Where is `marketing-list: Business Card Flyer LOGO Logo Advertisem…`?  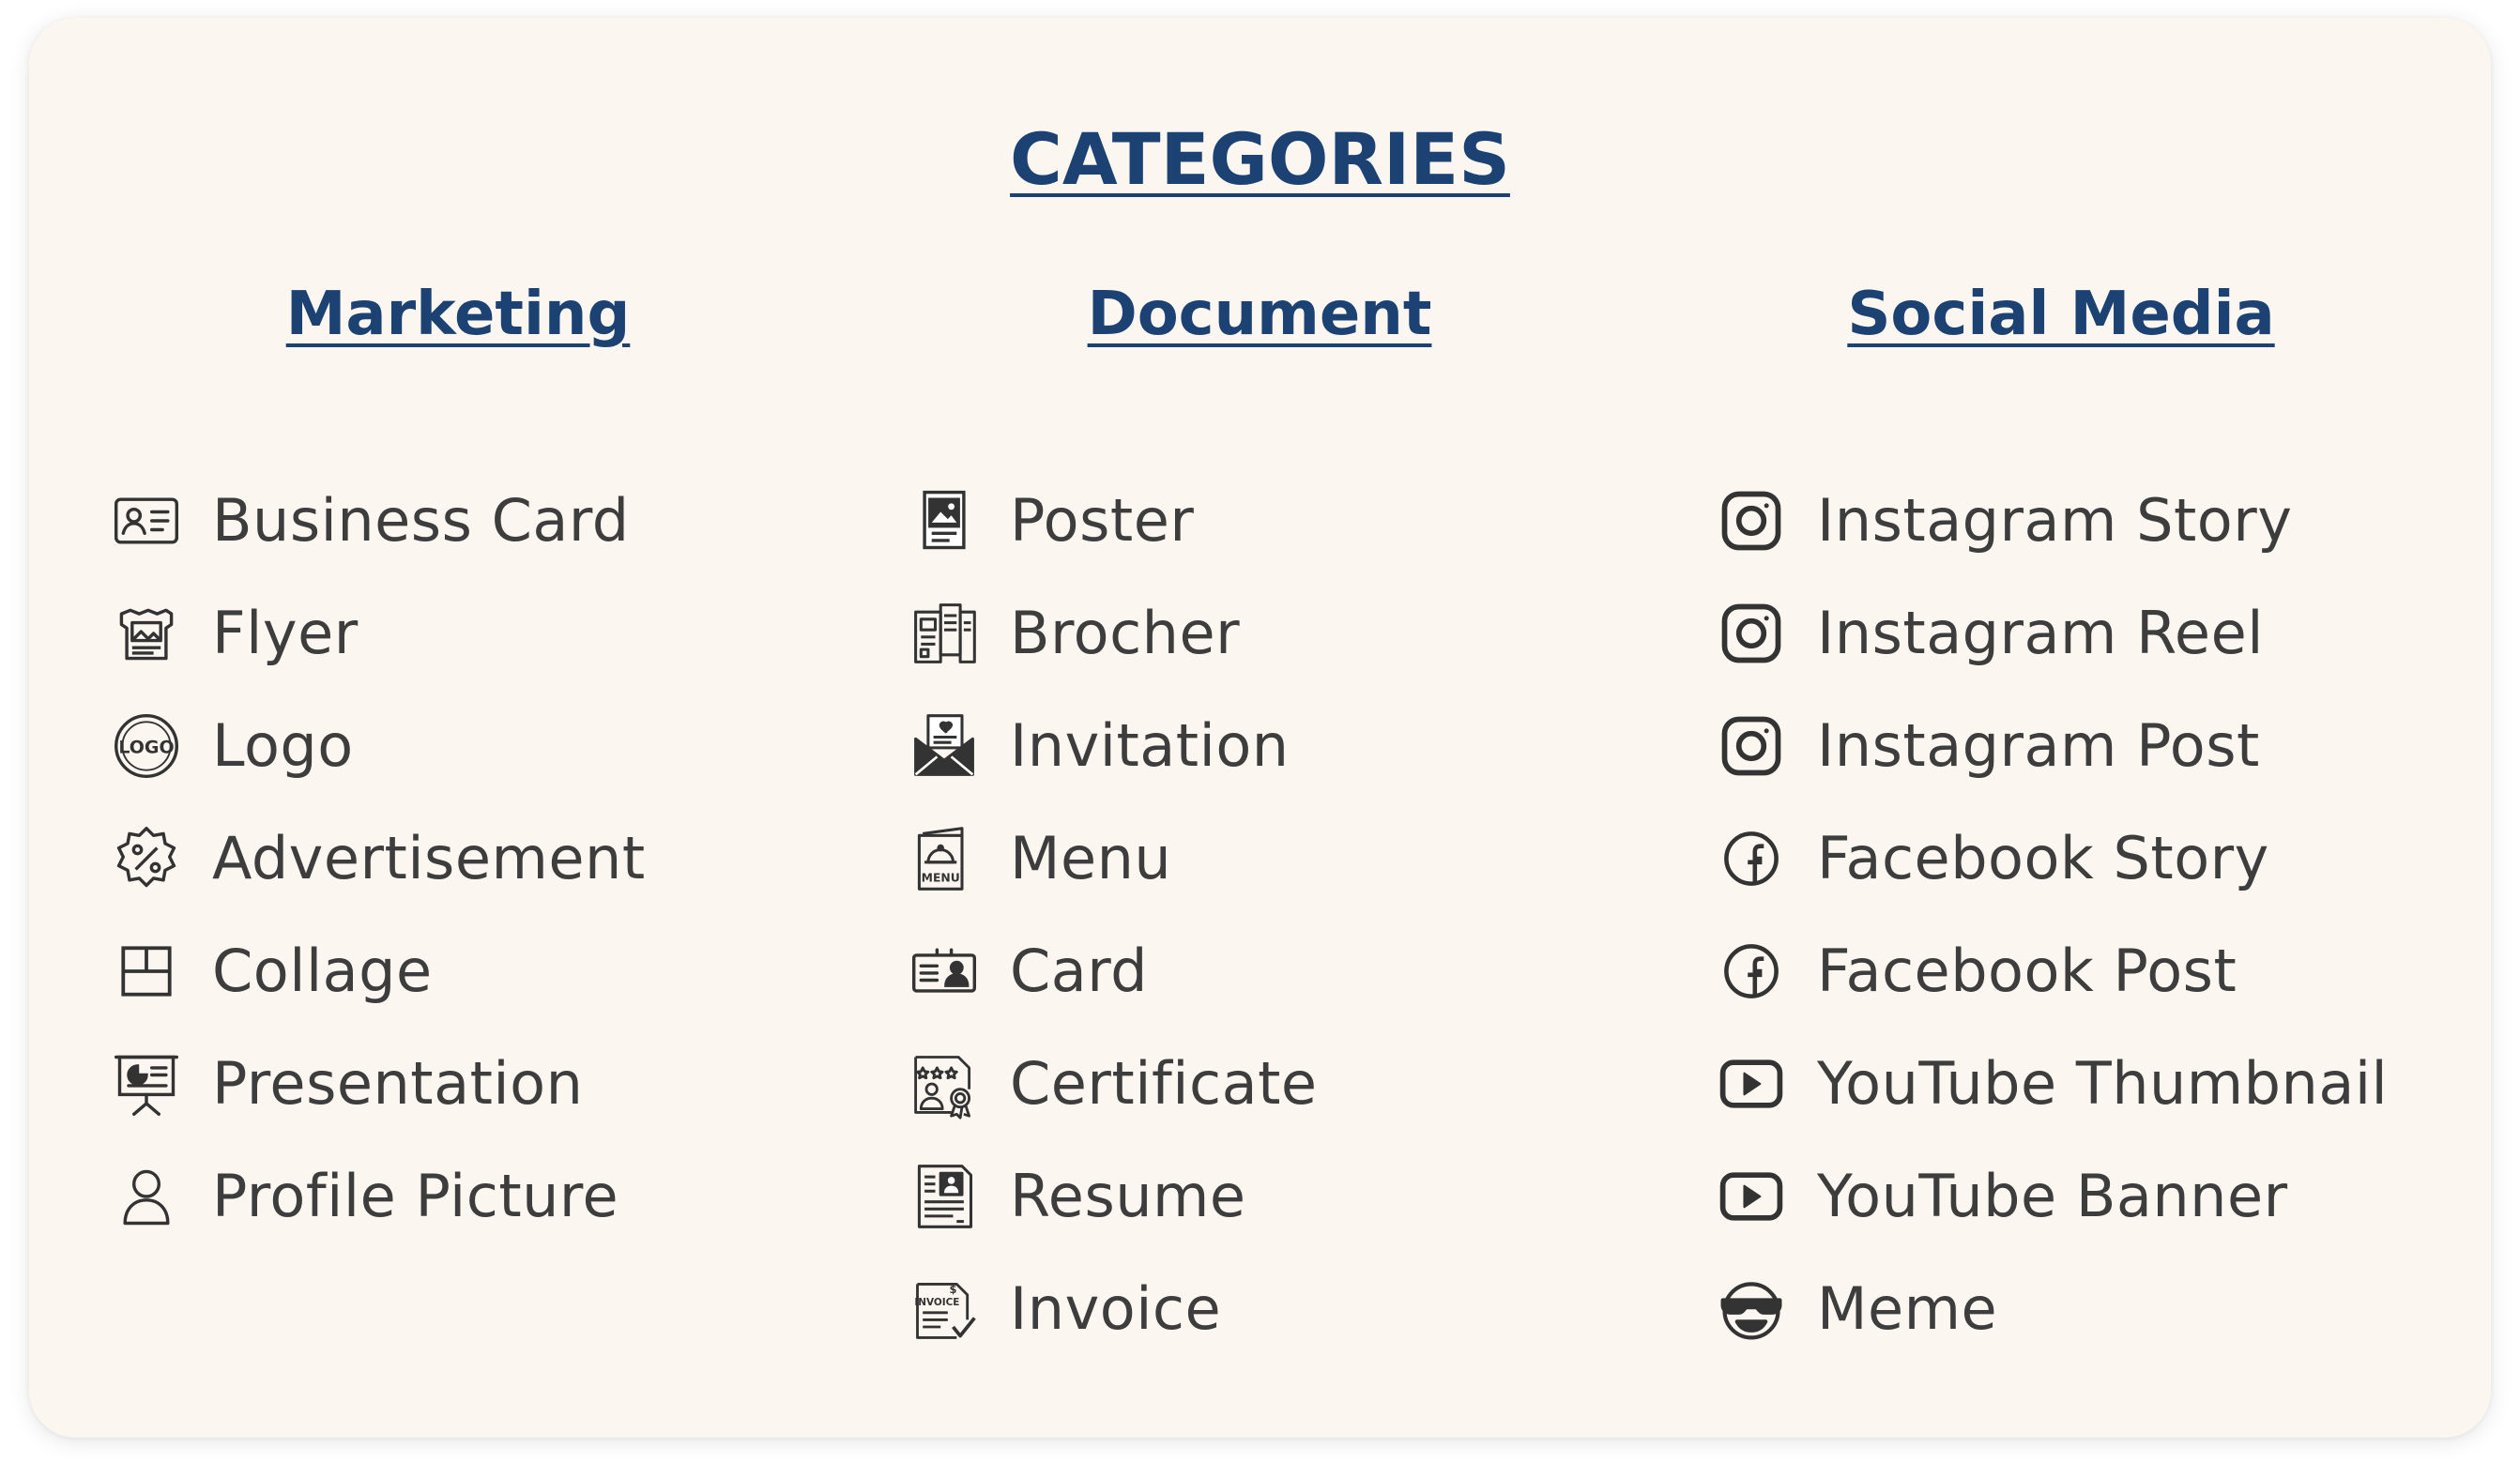 marketing-list: Business Card Flyer LOGO Logo Advertisem… is located at coordinates (378, 859).